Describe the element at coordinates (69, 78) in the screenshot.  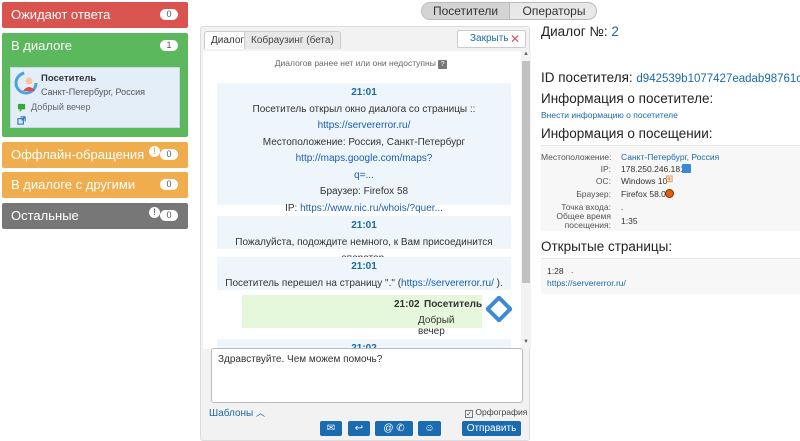
I see `visitor-name: Посетитель` at that location.